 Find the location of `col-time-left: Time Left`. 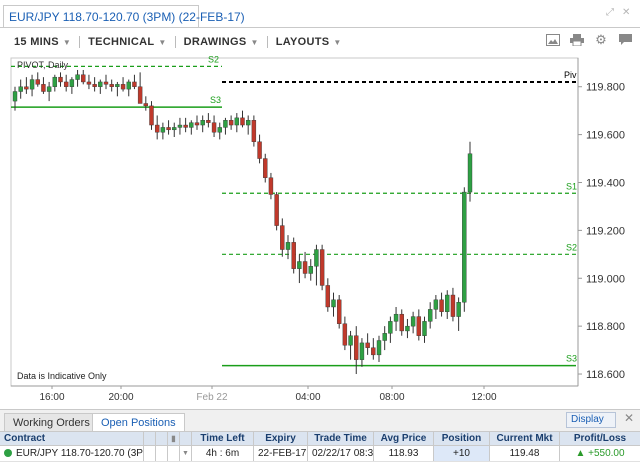

col-time-left: Time Left is located at coordinates (223, 438).